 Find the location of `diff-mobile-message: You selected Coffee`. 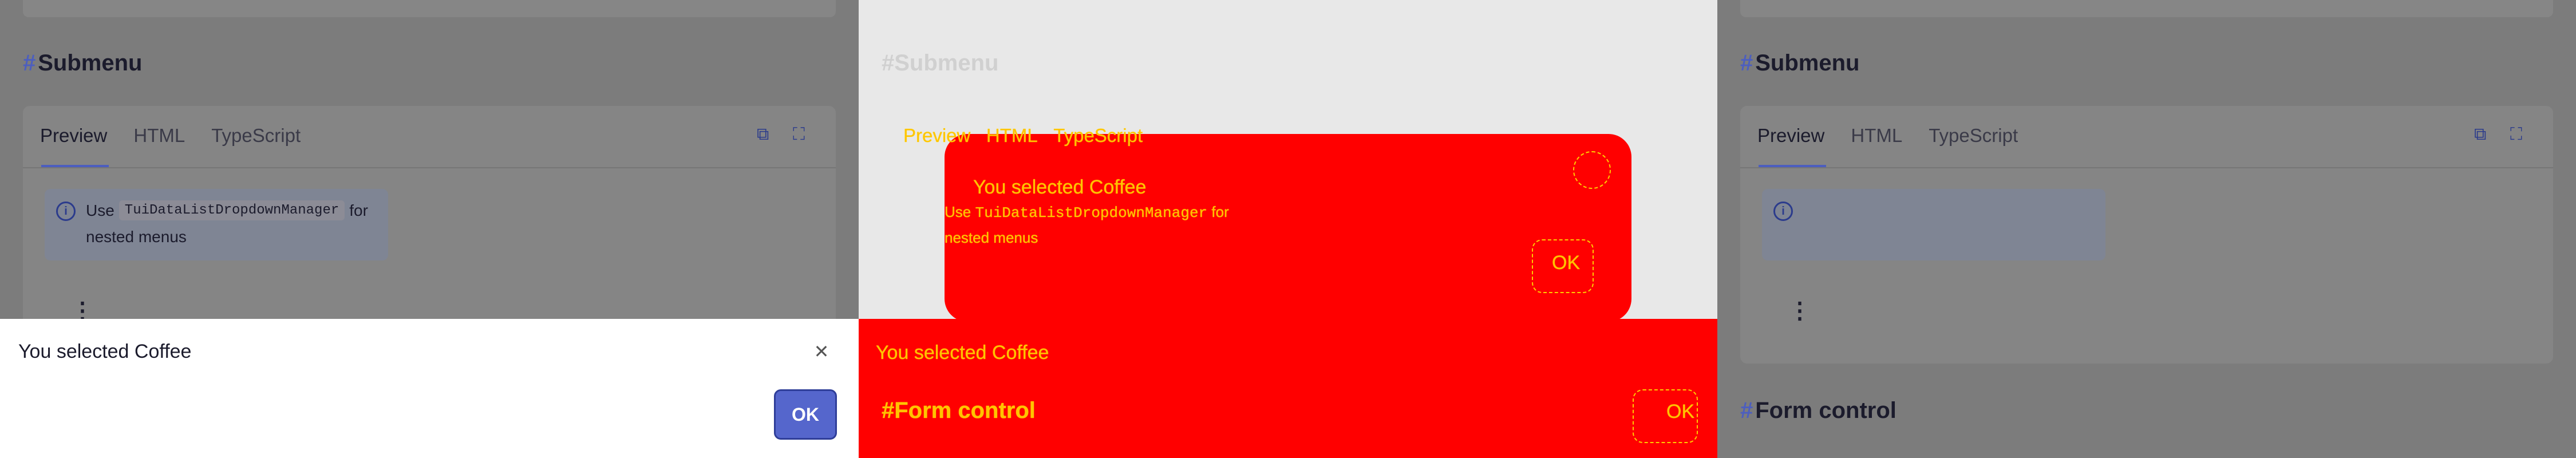

diff-mobile-message: You selected Coffee is located at coordinates (962, 353).